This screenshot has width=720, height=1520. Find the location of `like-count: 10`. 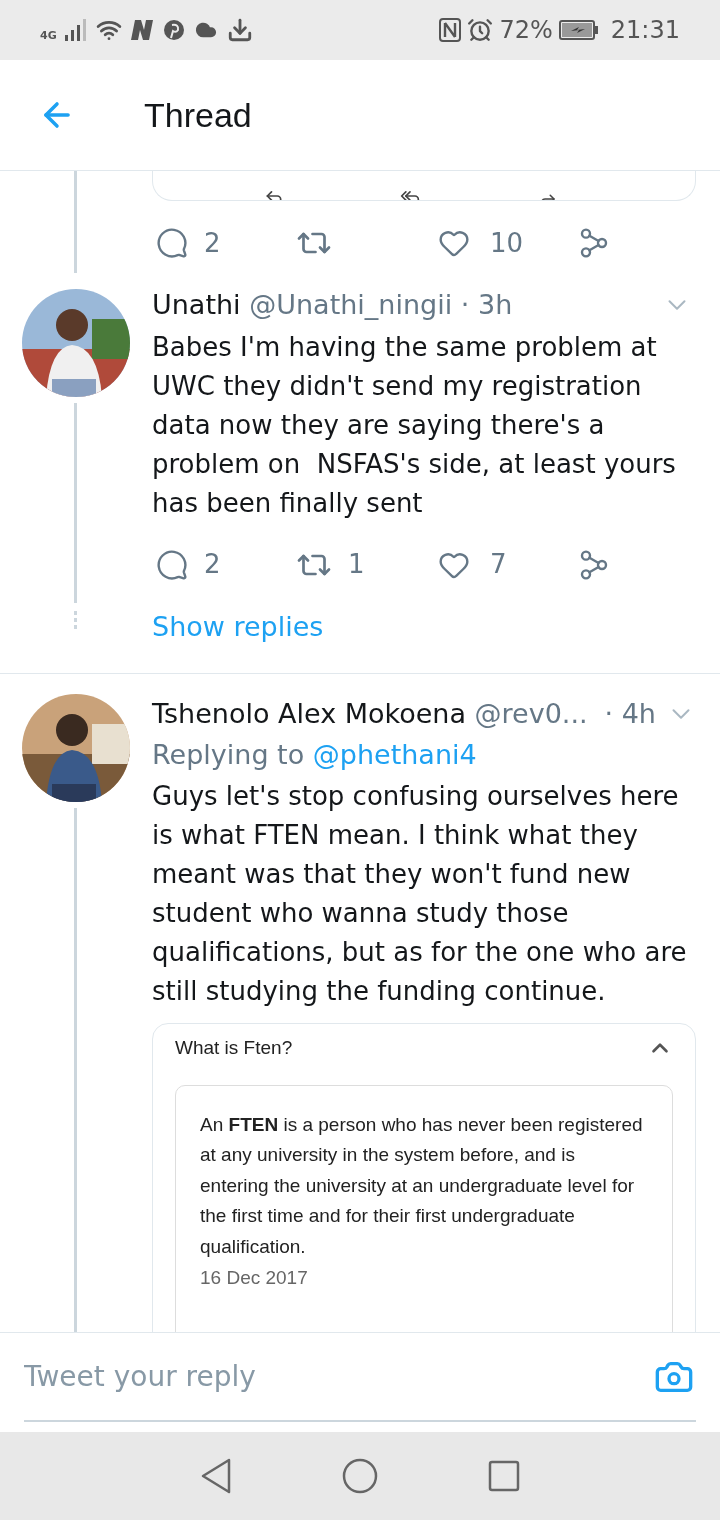

like-count: 10 is located at coordinates (507, 243).